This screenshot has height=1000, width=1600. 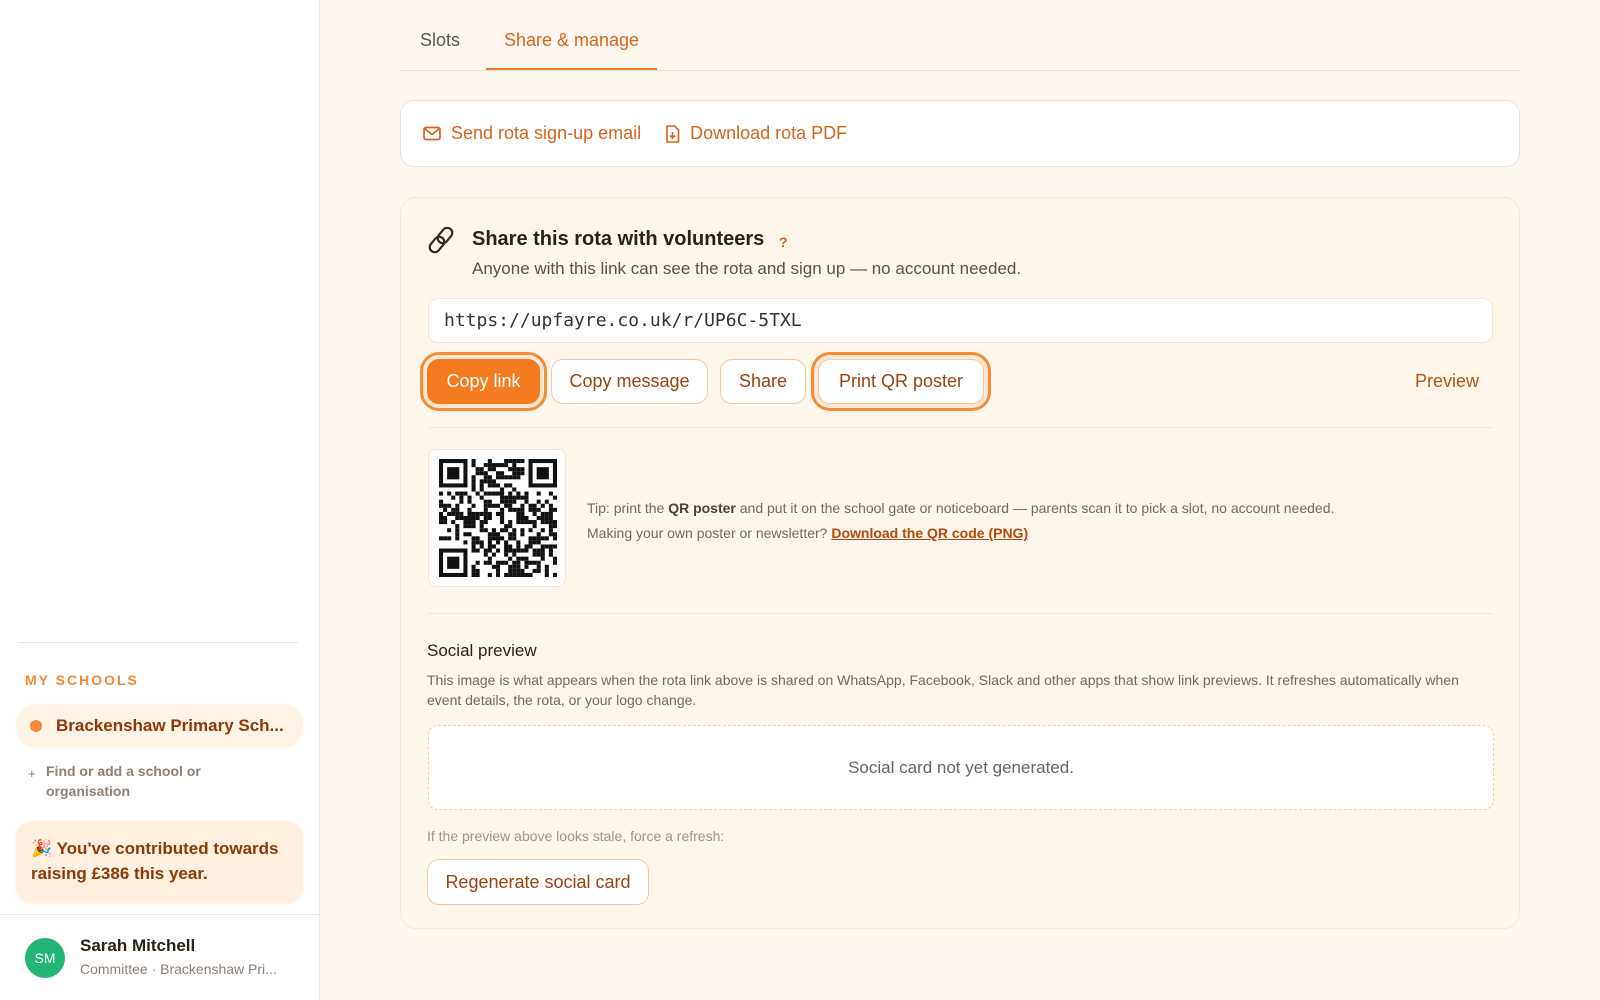 What do you see at coordinates (538, 882) in the screenshot?
I see `regenerate-social-card-button: Regenerate social card` at bounding box center [538, 882].